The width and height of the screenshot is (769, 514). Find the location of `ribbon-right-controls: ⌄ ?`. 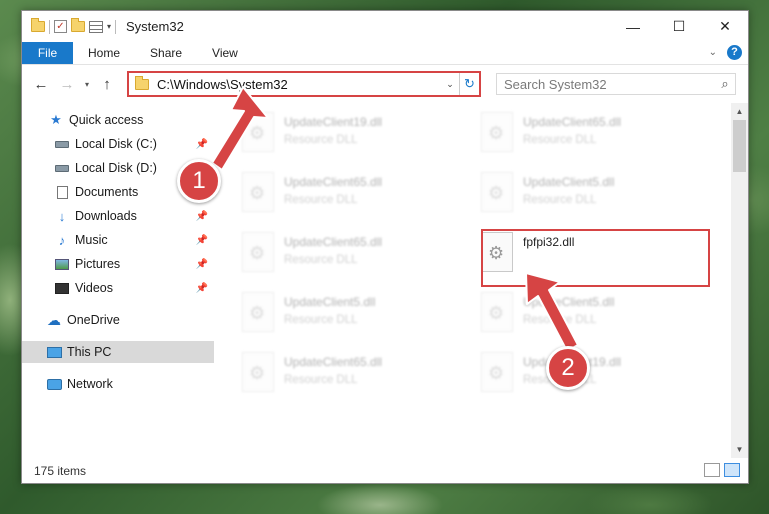

ribbon-right-controls: ⌄ ? is located at coordinates (725, 52).